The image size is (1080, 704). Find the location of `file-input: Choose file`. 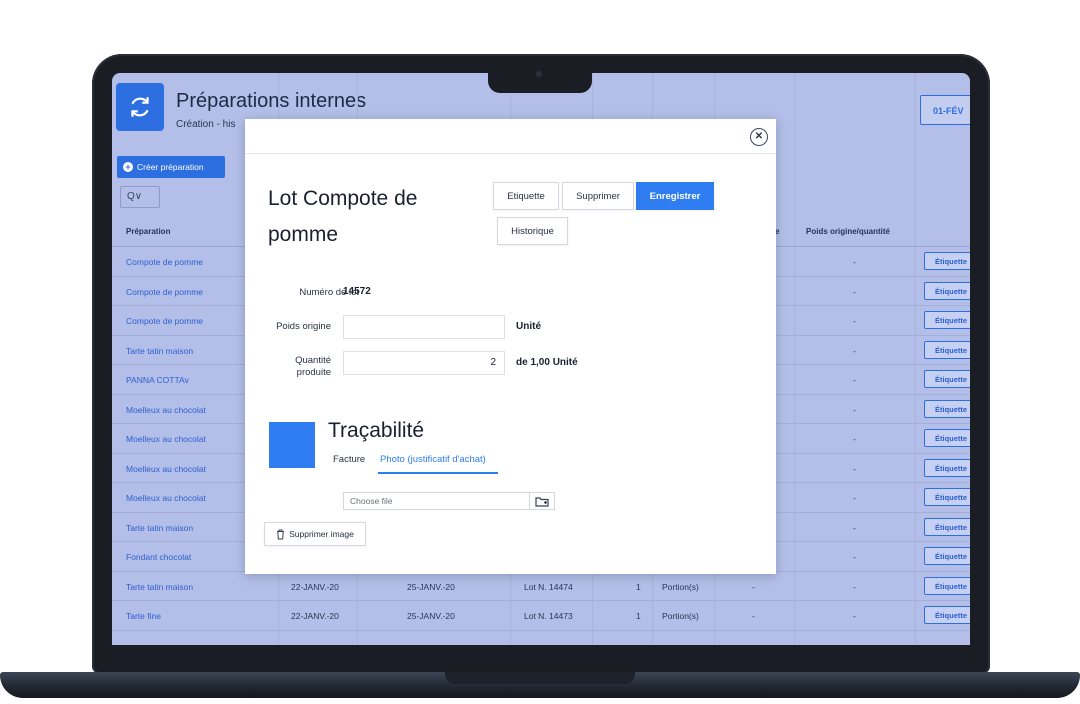

file-input: Choose file is located at coordinates (436, 501).